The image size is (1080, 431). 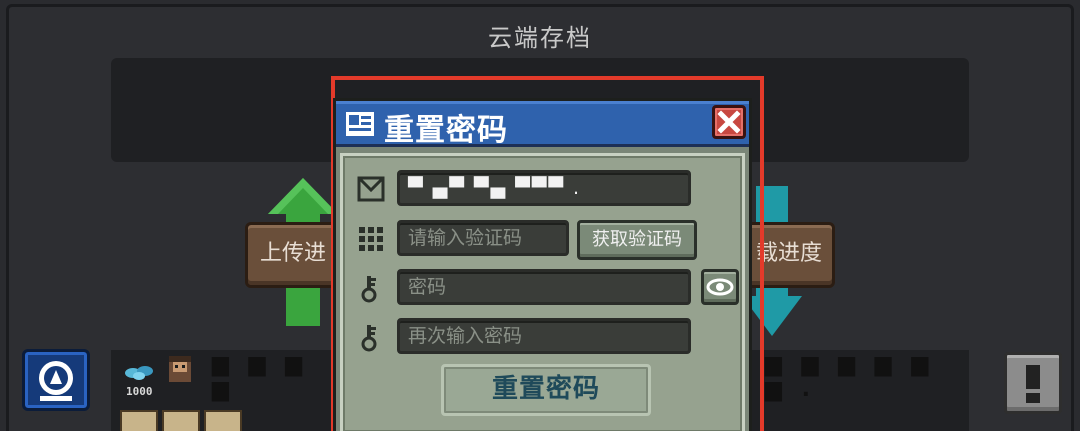 I want to click on close-icon, so click(x=729, y=122).